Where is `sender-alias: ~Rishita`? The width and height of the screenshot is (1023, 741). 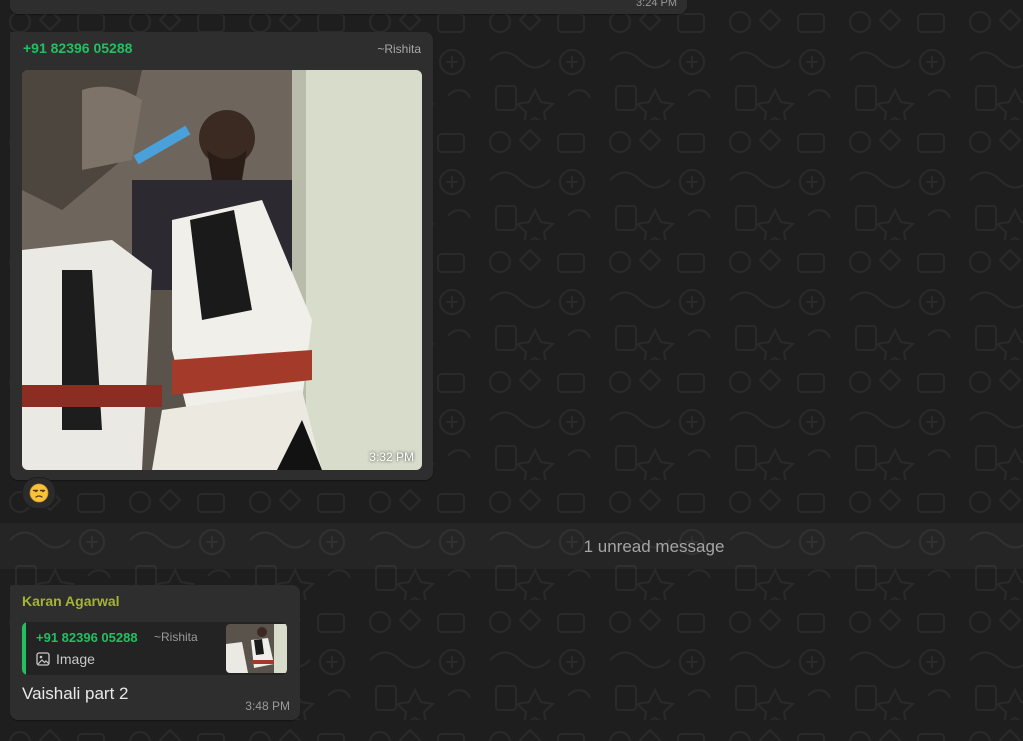
sender-alias: ~Rishita is located at coordinates (399, 49).